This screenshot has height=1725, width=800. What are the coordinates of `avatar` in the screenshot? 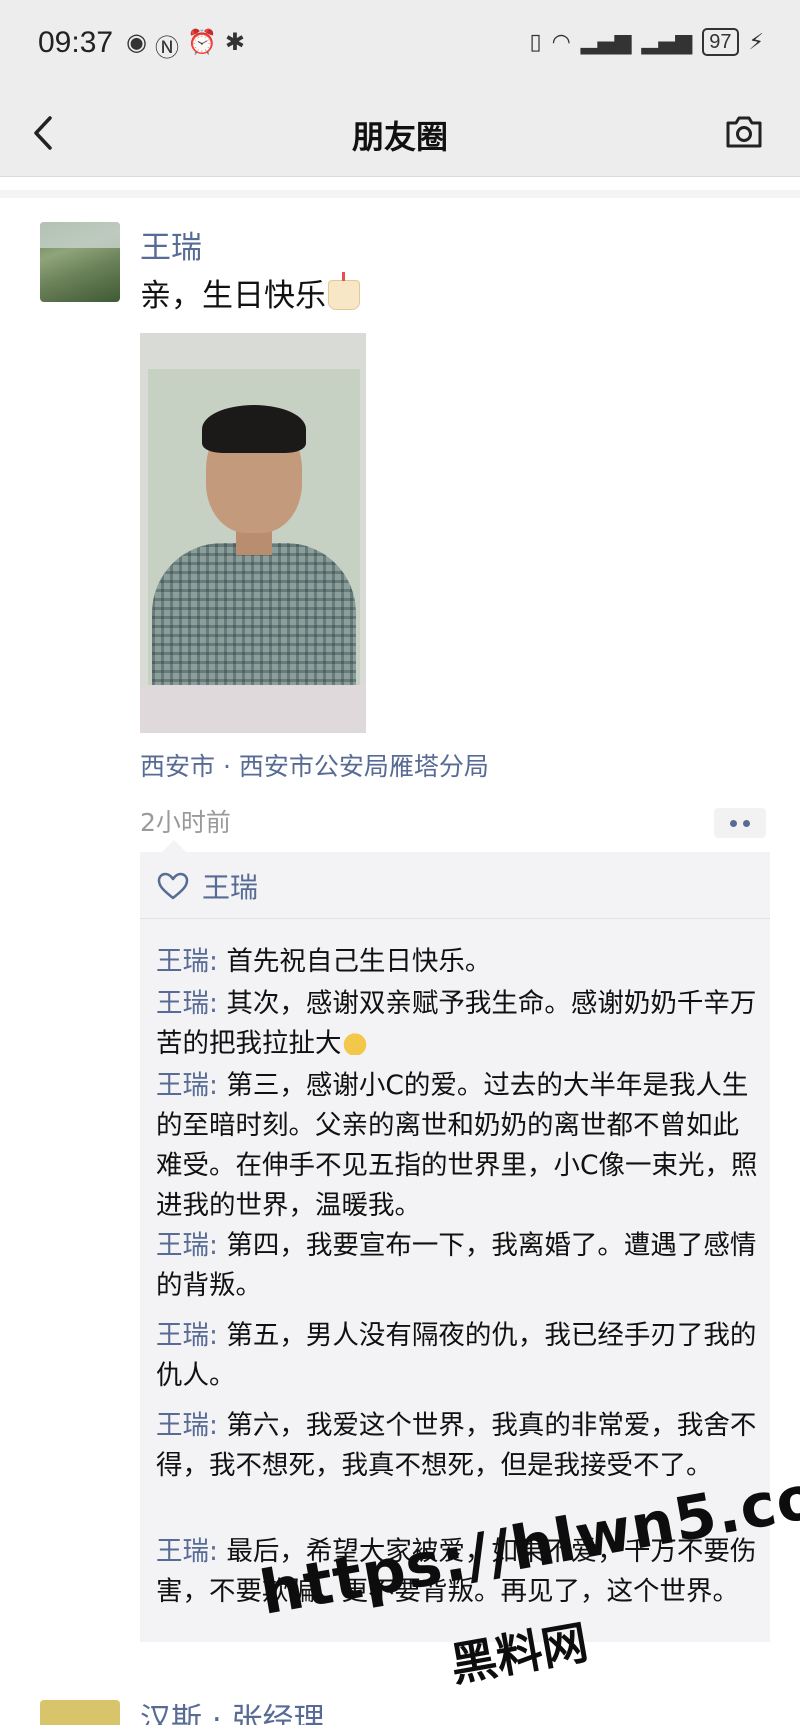 It's located at (80, 262).